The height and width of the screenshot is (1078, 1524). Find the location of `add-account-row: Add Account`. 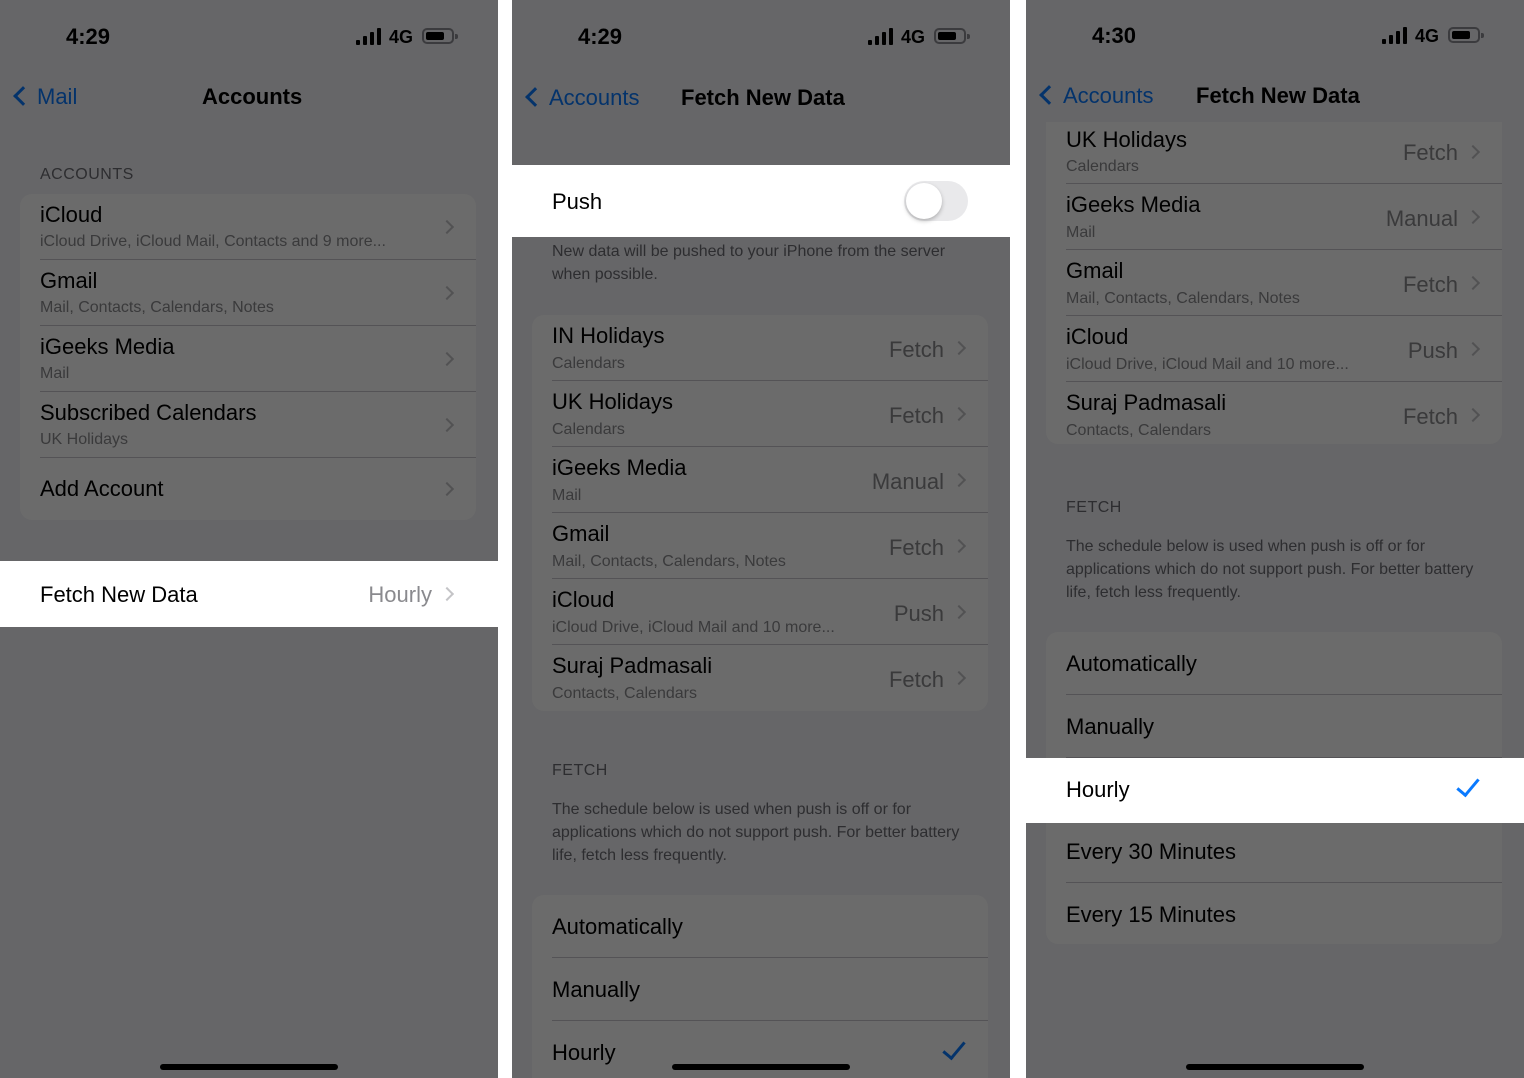

add-account-row: Add Account is located at coordinates (258, 489).